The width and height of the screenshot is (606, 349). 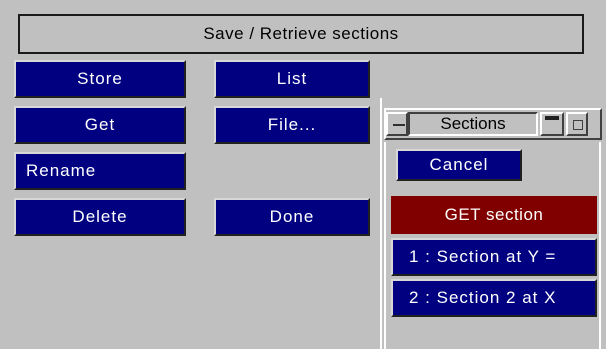 I want to click on window-border-right, so click(x=600, y=245).